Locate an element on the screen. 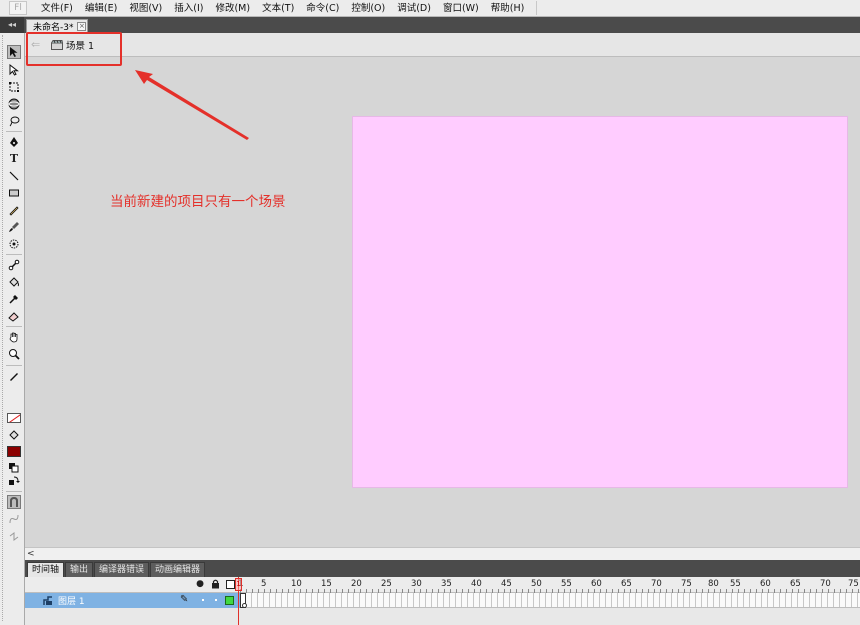 Image resolution: width=860 pixels, height=625 pixels. brush-tool-icon is located at coordinates (14, 227).